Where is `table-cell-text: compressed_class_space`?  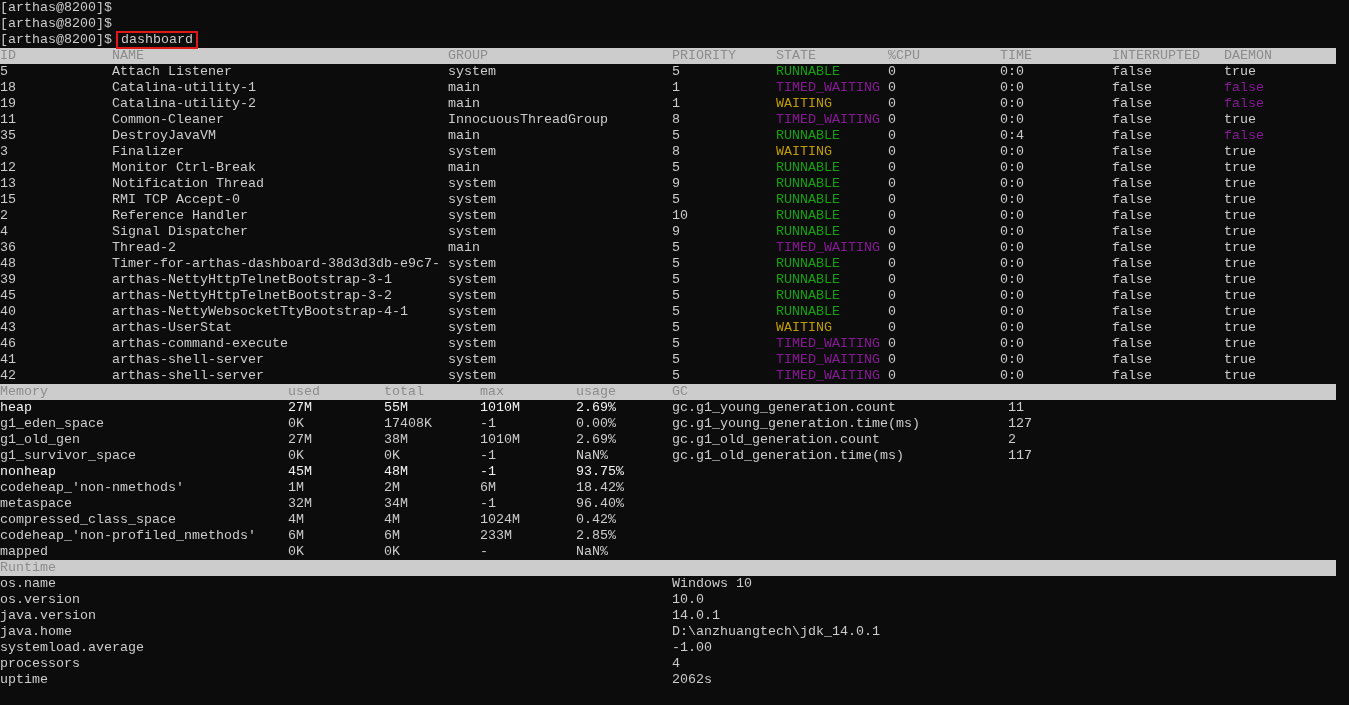 table-cell-text: compressed_class_space is located at coordinates (88, 520).